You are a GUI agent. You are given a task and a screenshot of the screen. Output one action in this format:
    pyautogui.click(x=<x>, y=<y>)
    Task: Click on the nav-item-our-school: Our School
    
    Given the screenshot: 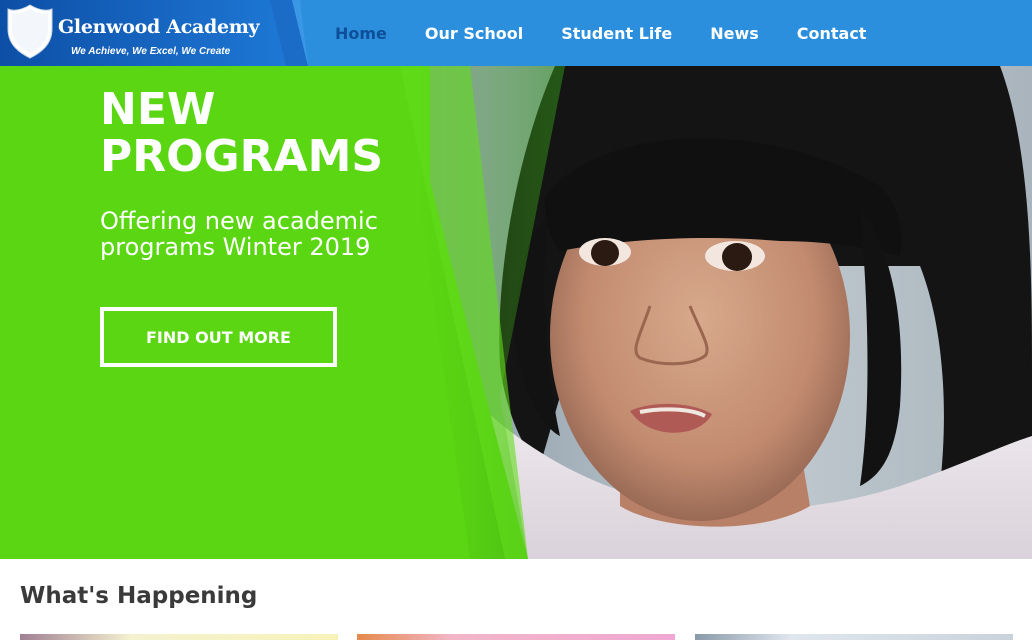 What is the action you would take?
    pyautogui.click(x=474, y=33)
    